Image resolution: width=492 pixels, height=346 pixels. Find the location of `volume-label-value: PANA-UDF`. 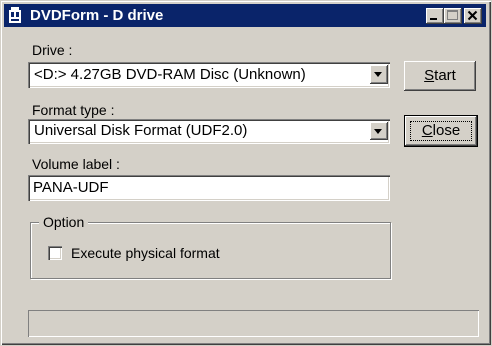

volume-label-value: PANA-UDF is located at coordinates (71, 187).